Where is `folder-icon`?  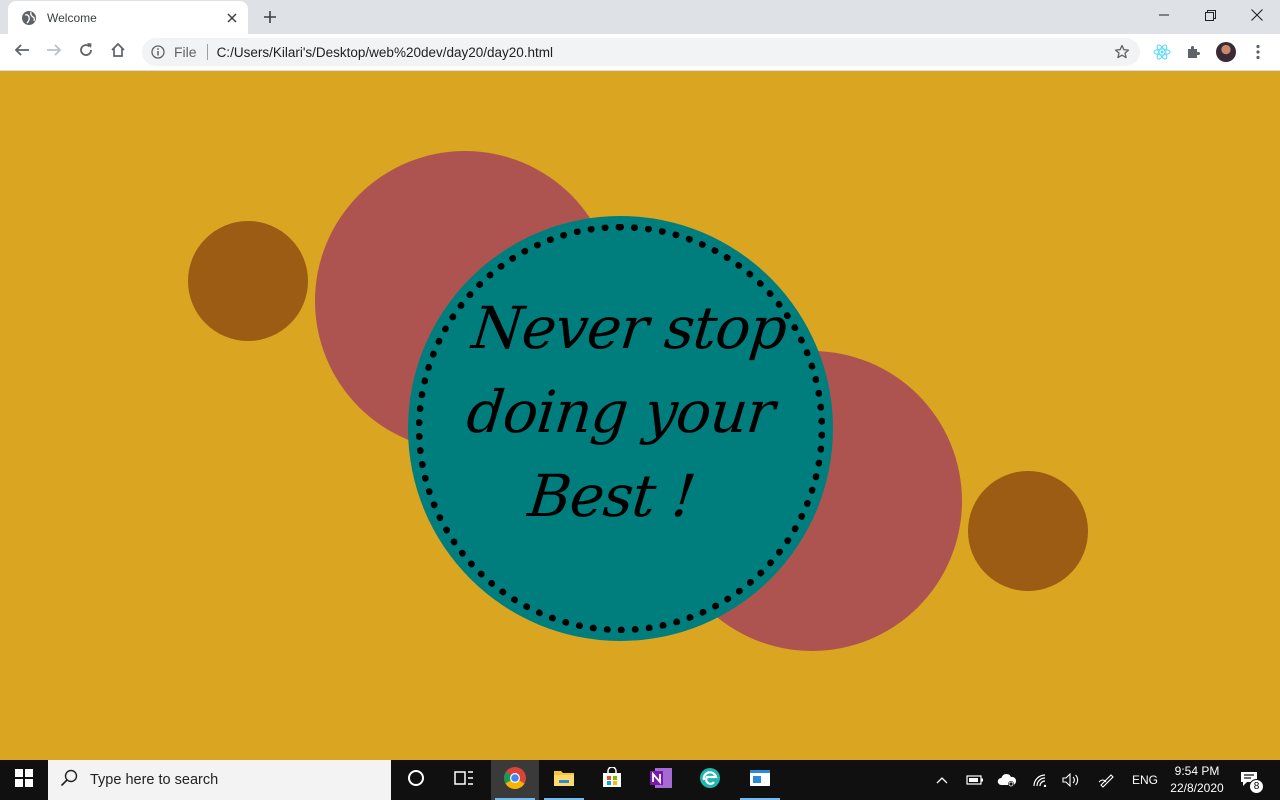 folder-icon is located at coordinates (564, 780).